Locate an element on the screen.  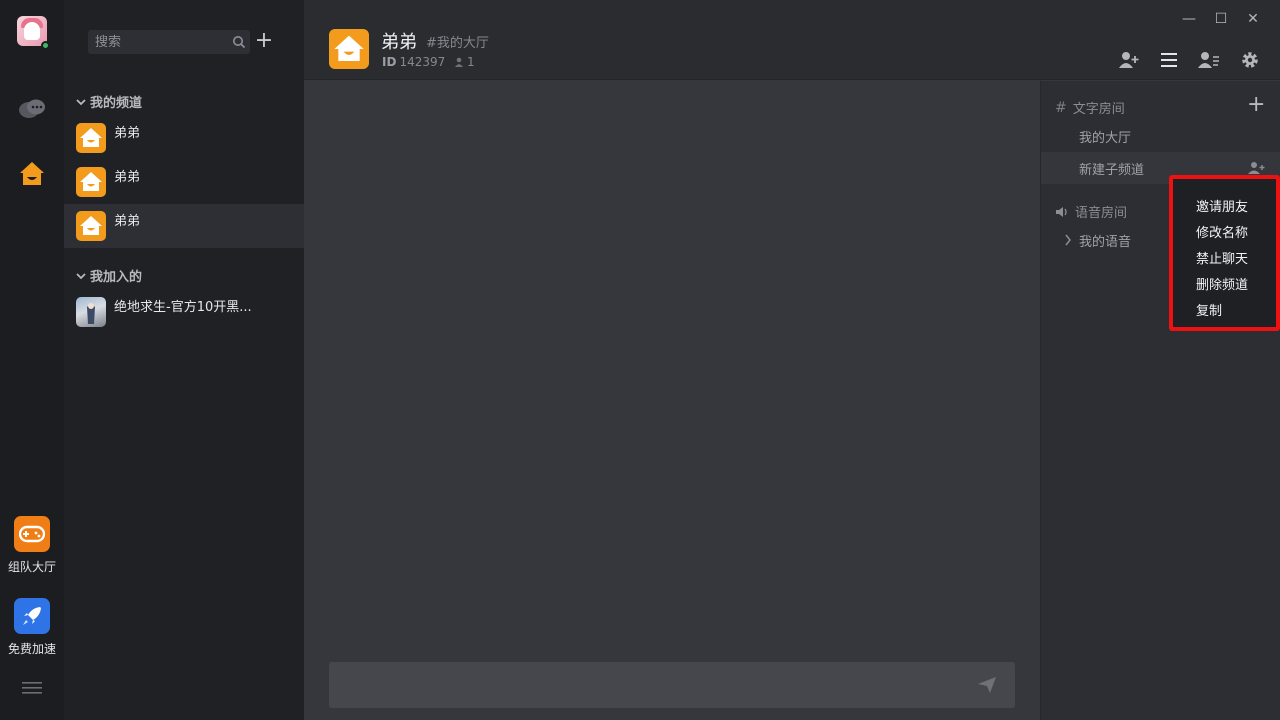
text-room-item: 我的大厅 is located at coordinates (1160, 136).